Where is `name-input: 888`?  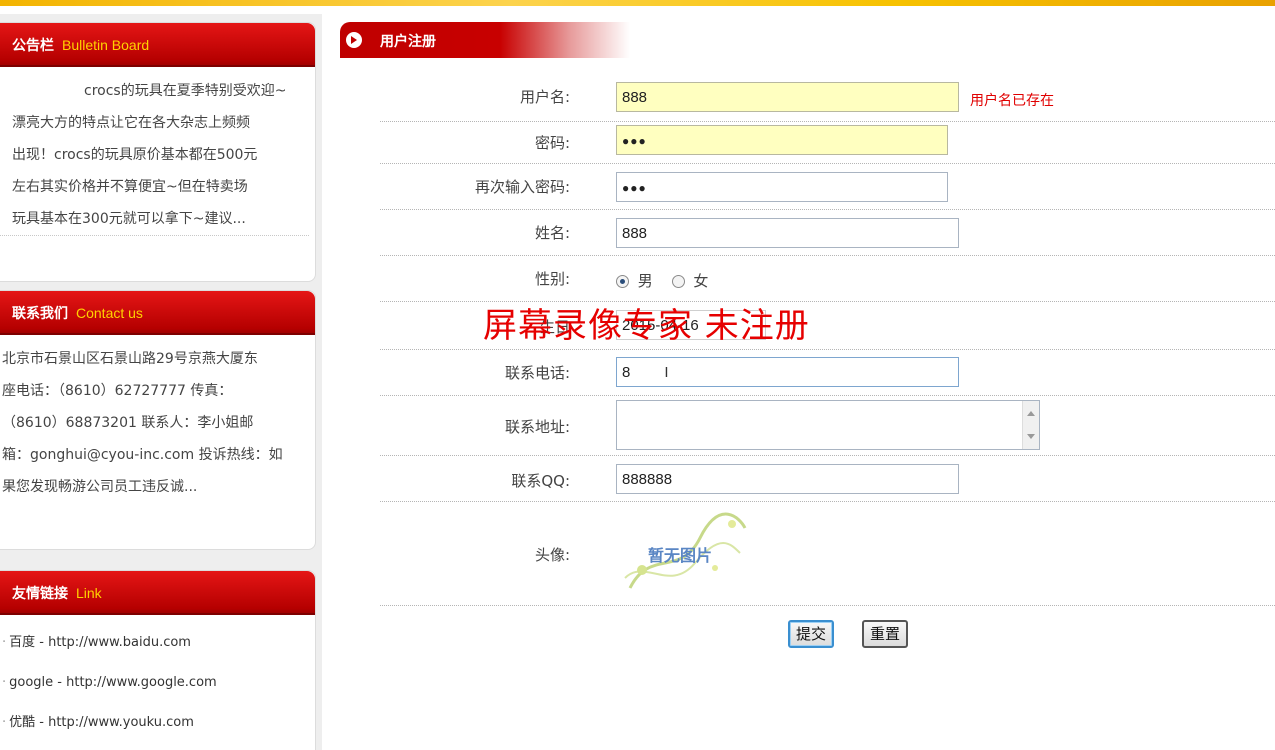
name-input: 888 is located at coordinates (787, 233).